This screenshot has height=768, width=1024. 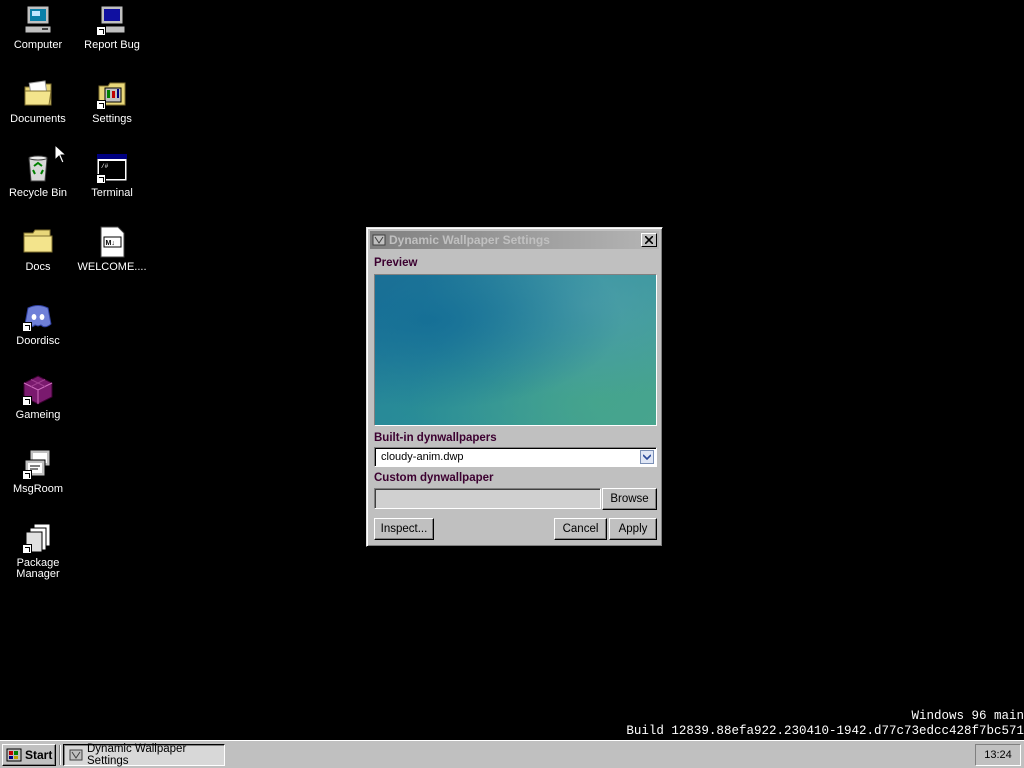 What do you see at coordinates (967, 716) in the screenshot?
I see `build-line-1: Windows 96 main` at bounding box center [967, 716].